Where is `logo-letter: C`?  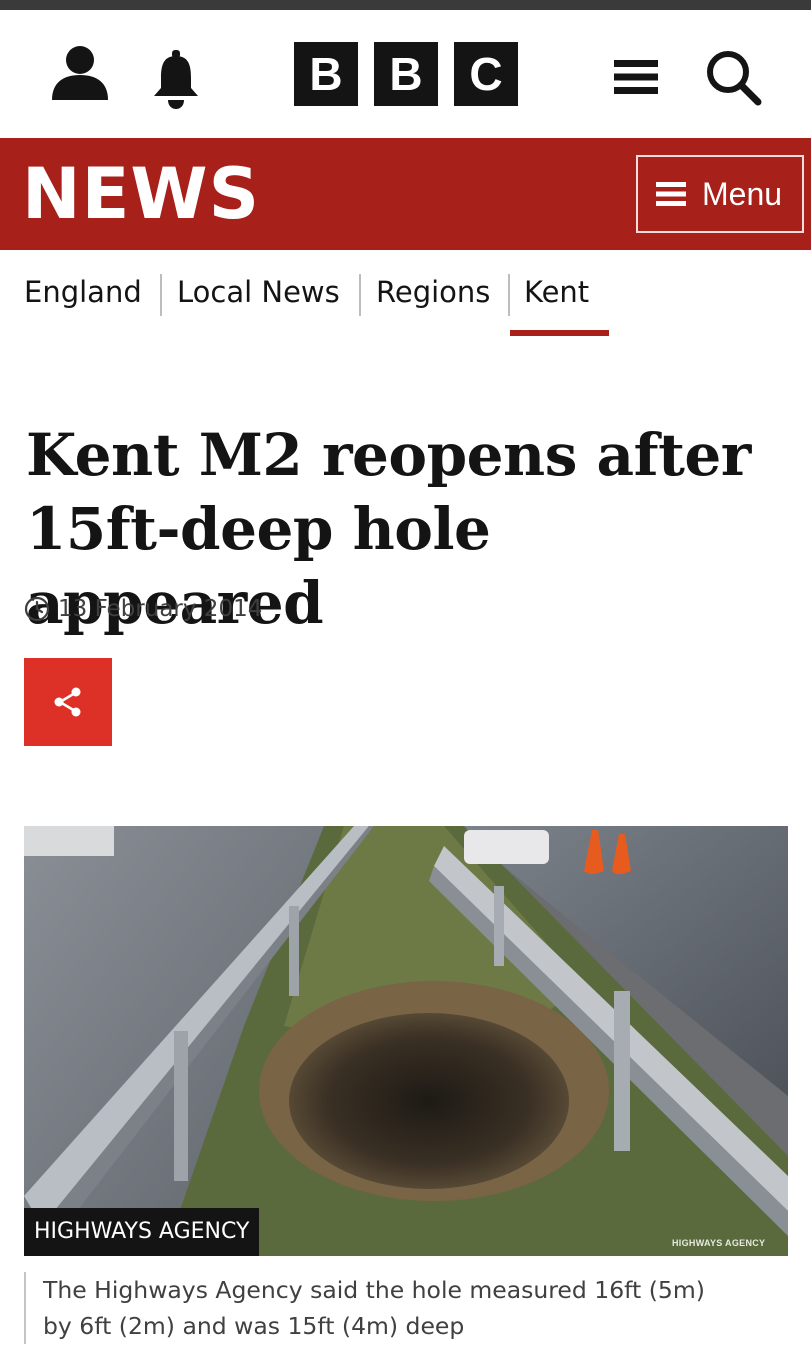 logo-letter: C is located at coordinates (486, 74).